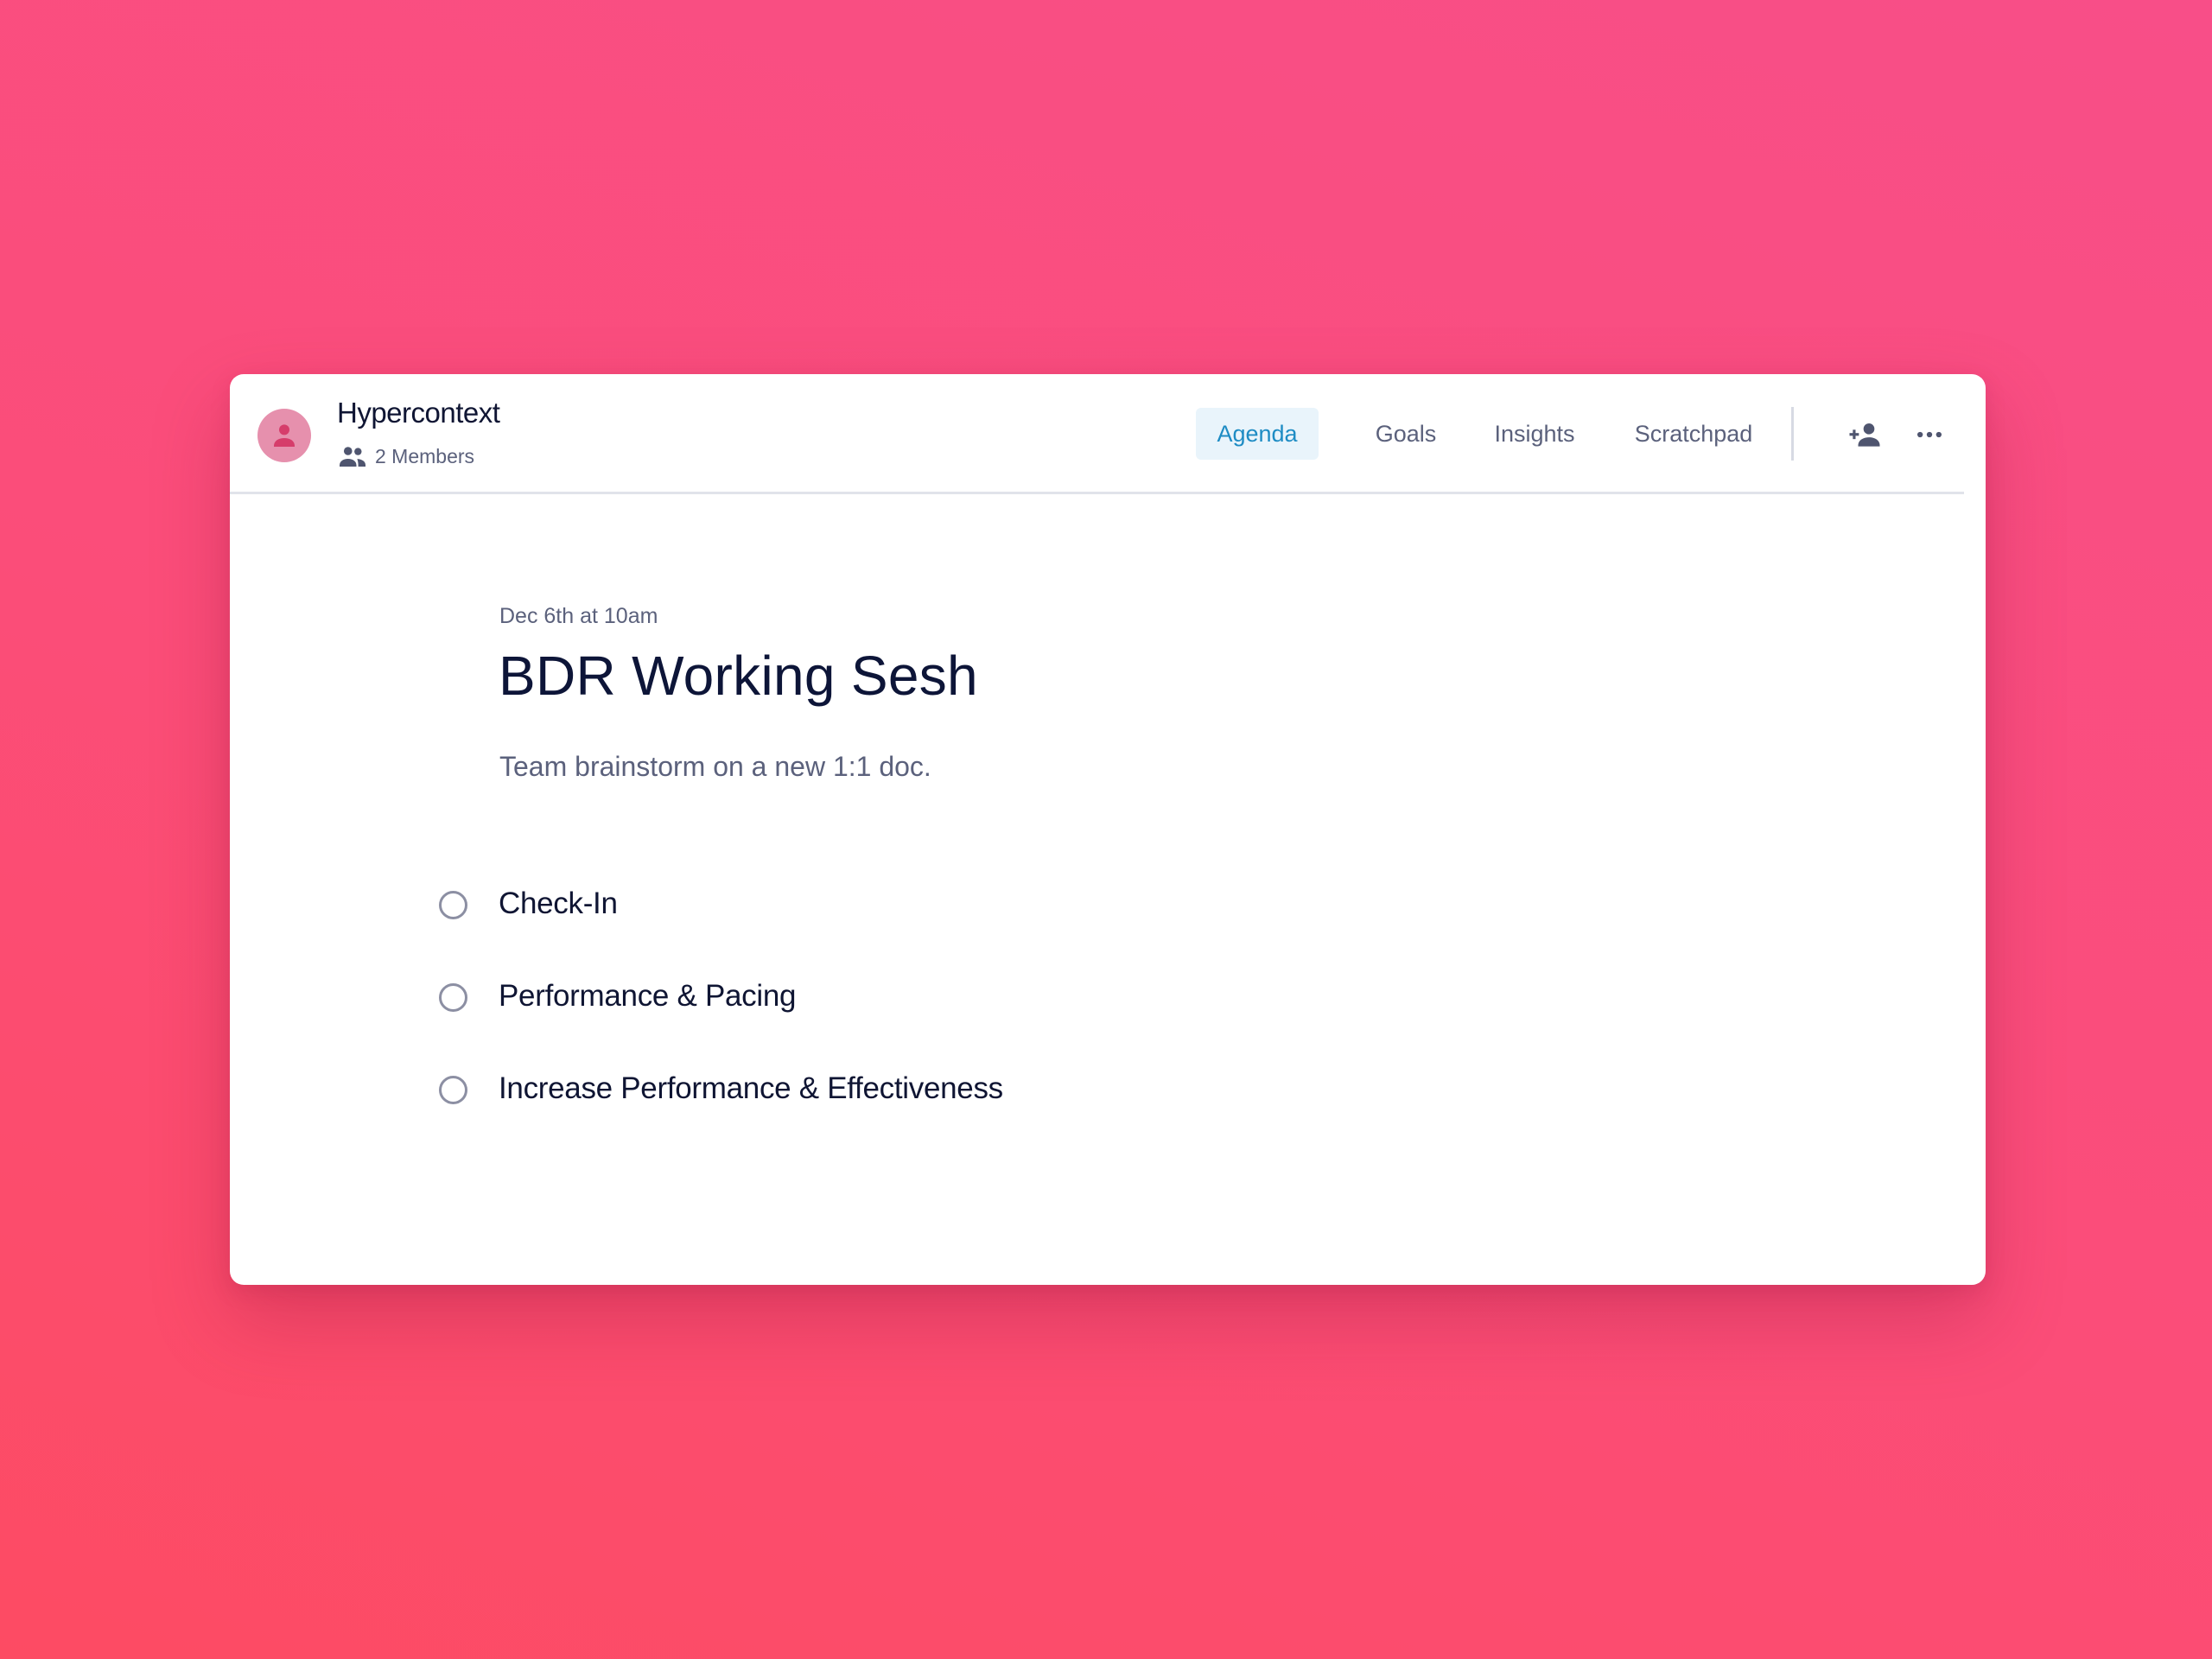  I want to click on person-icon, so click(284, 435).